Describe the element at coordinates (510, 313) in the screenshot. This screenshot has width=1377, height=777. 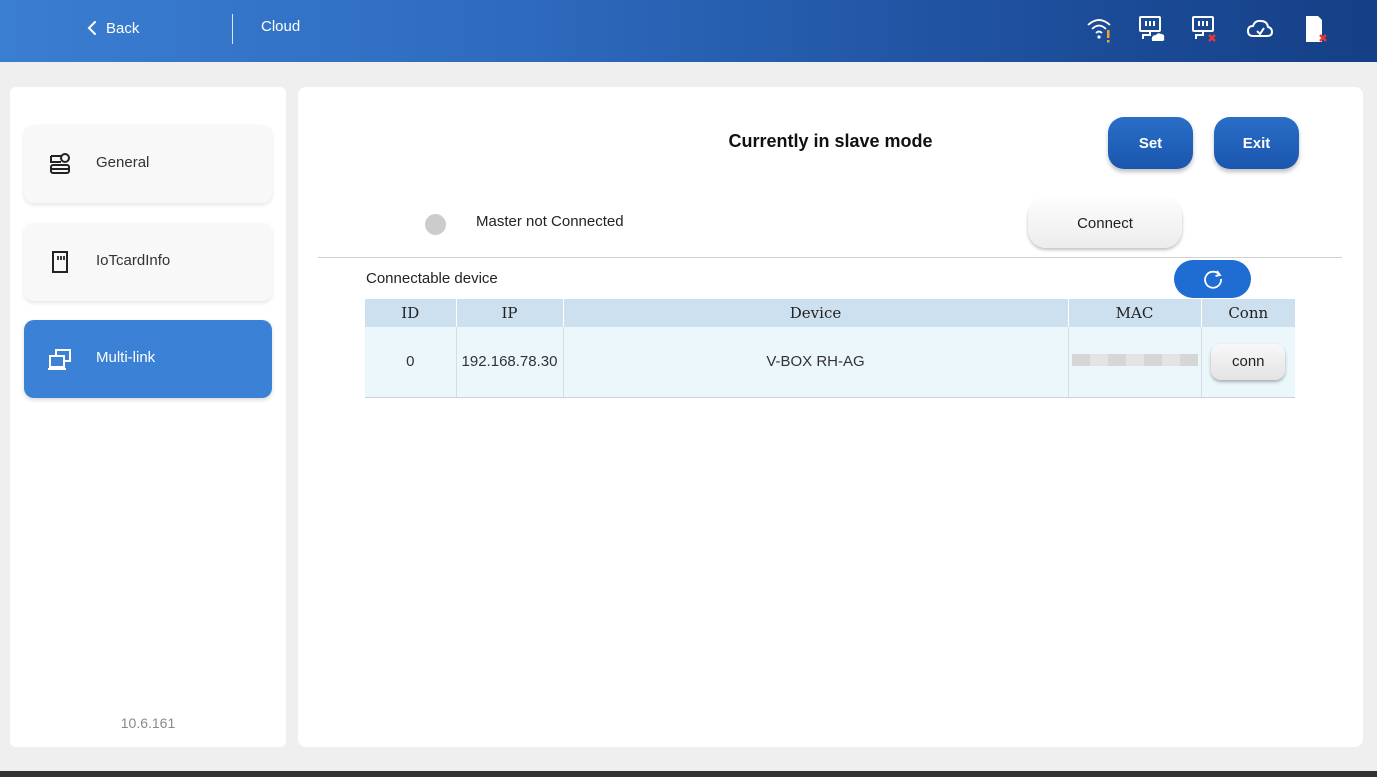
I see `column-header-ip: IP` at that location.